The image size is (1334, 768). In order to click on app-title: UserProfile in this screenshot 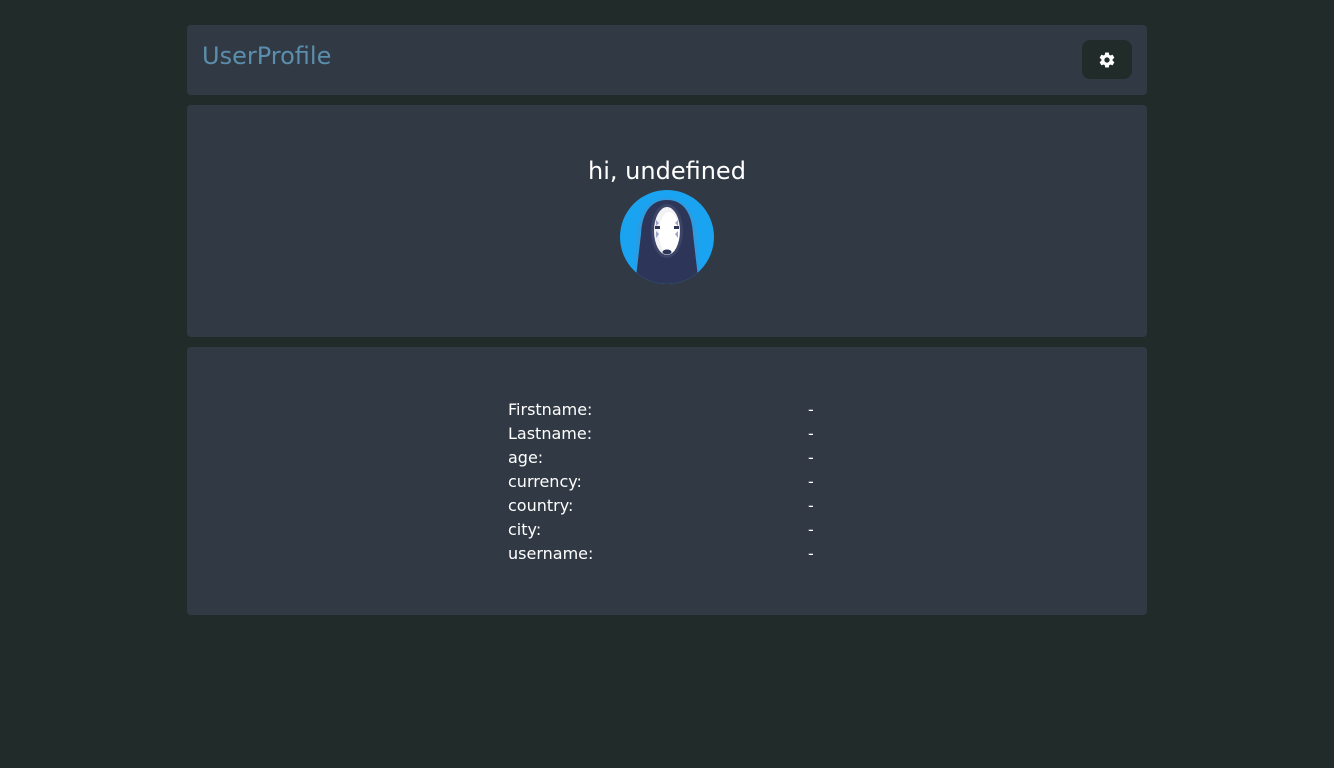, I will do `click(267, 56)`.